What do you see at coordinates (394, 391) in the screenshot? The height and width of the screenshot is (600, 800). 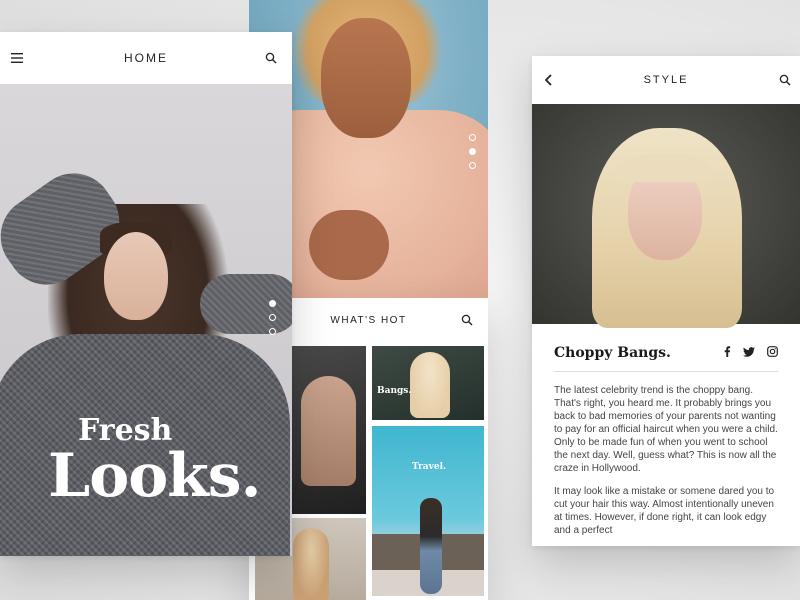 I see `tile-label: Bangs.` at bounding box center [394, 391].